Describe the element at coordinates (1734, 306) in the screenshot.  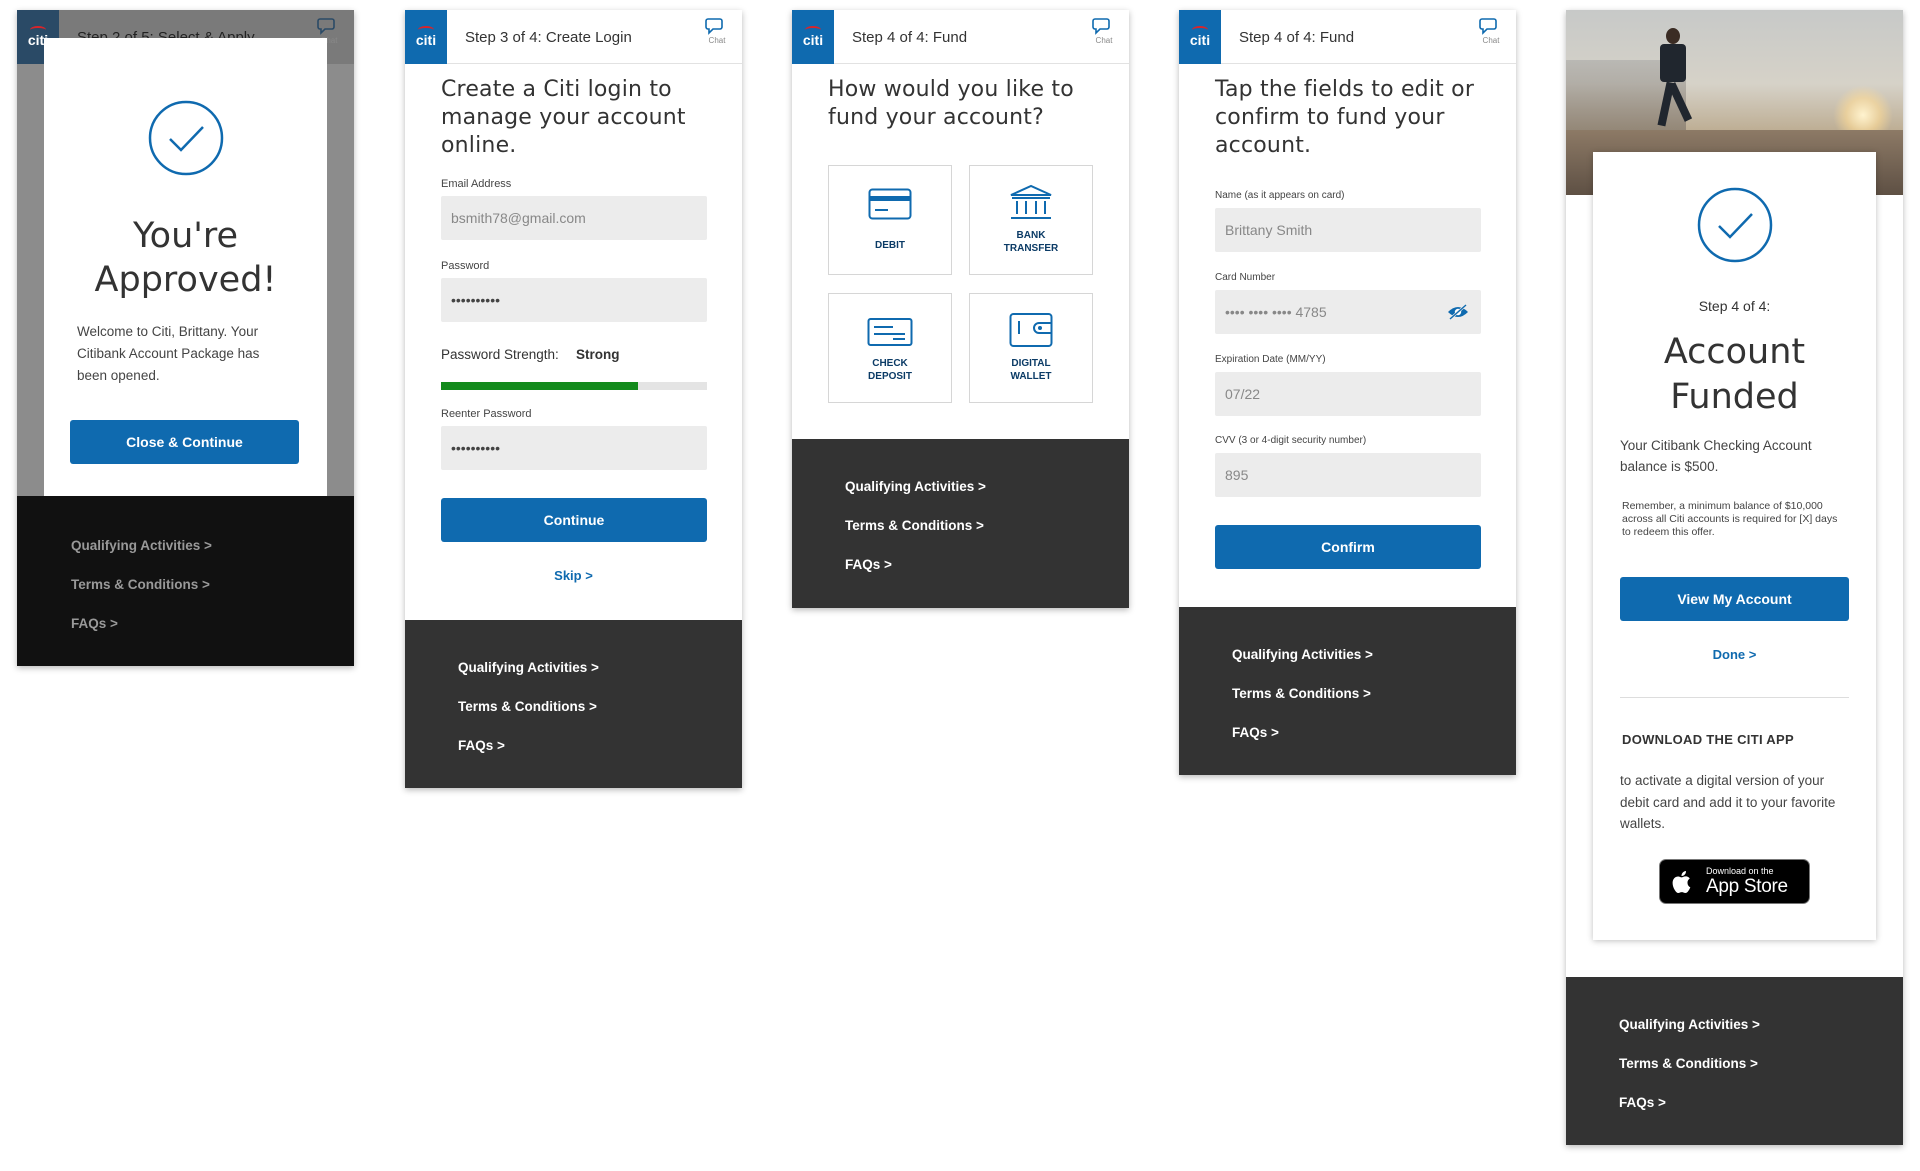
I see `step-label: Step 4 of 4:` at that location.